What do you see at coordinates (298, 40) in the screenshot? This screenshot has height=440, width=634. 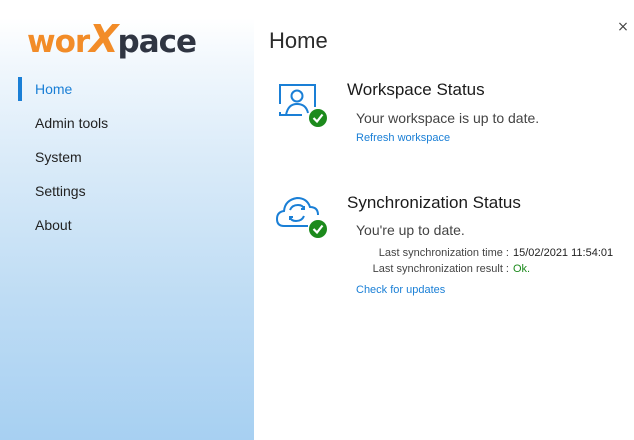 I see `page-title: Home` at bounding box center [298, 40].